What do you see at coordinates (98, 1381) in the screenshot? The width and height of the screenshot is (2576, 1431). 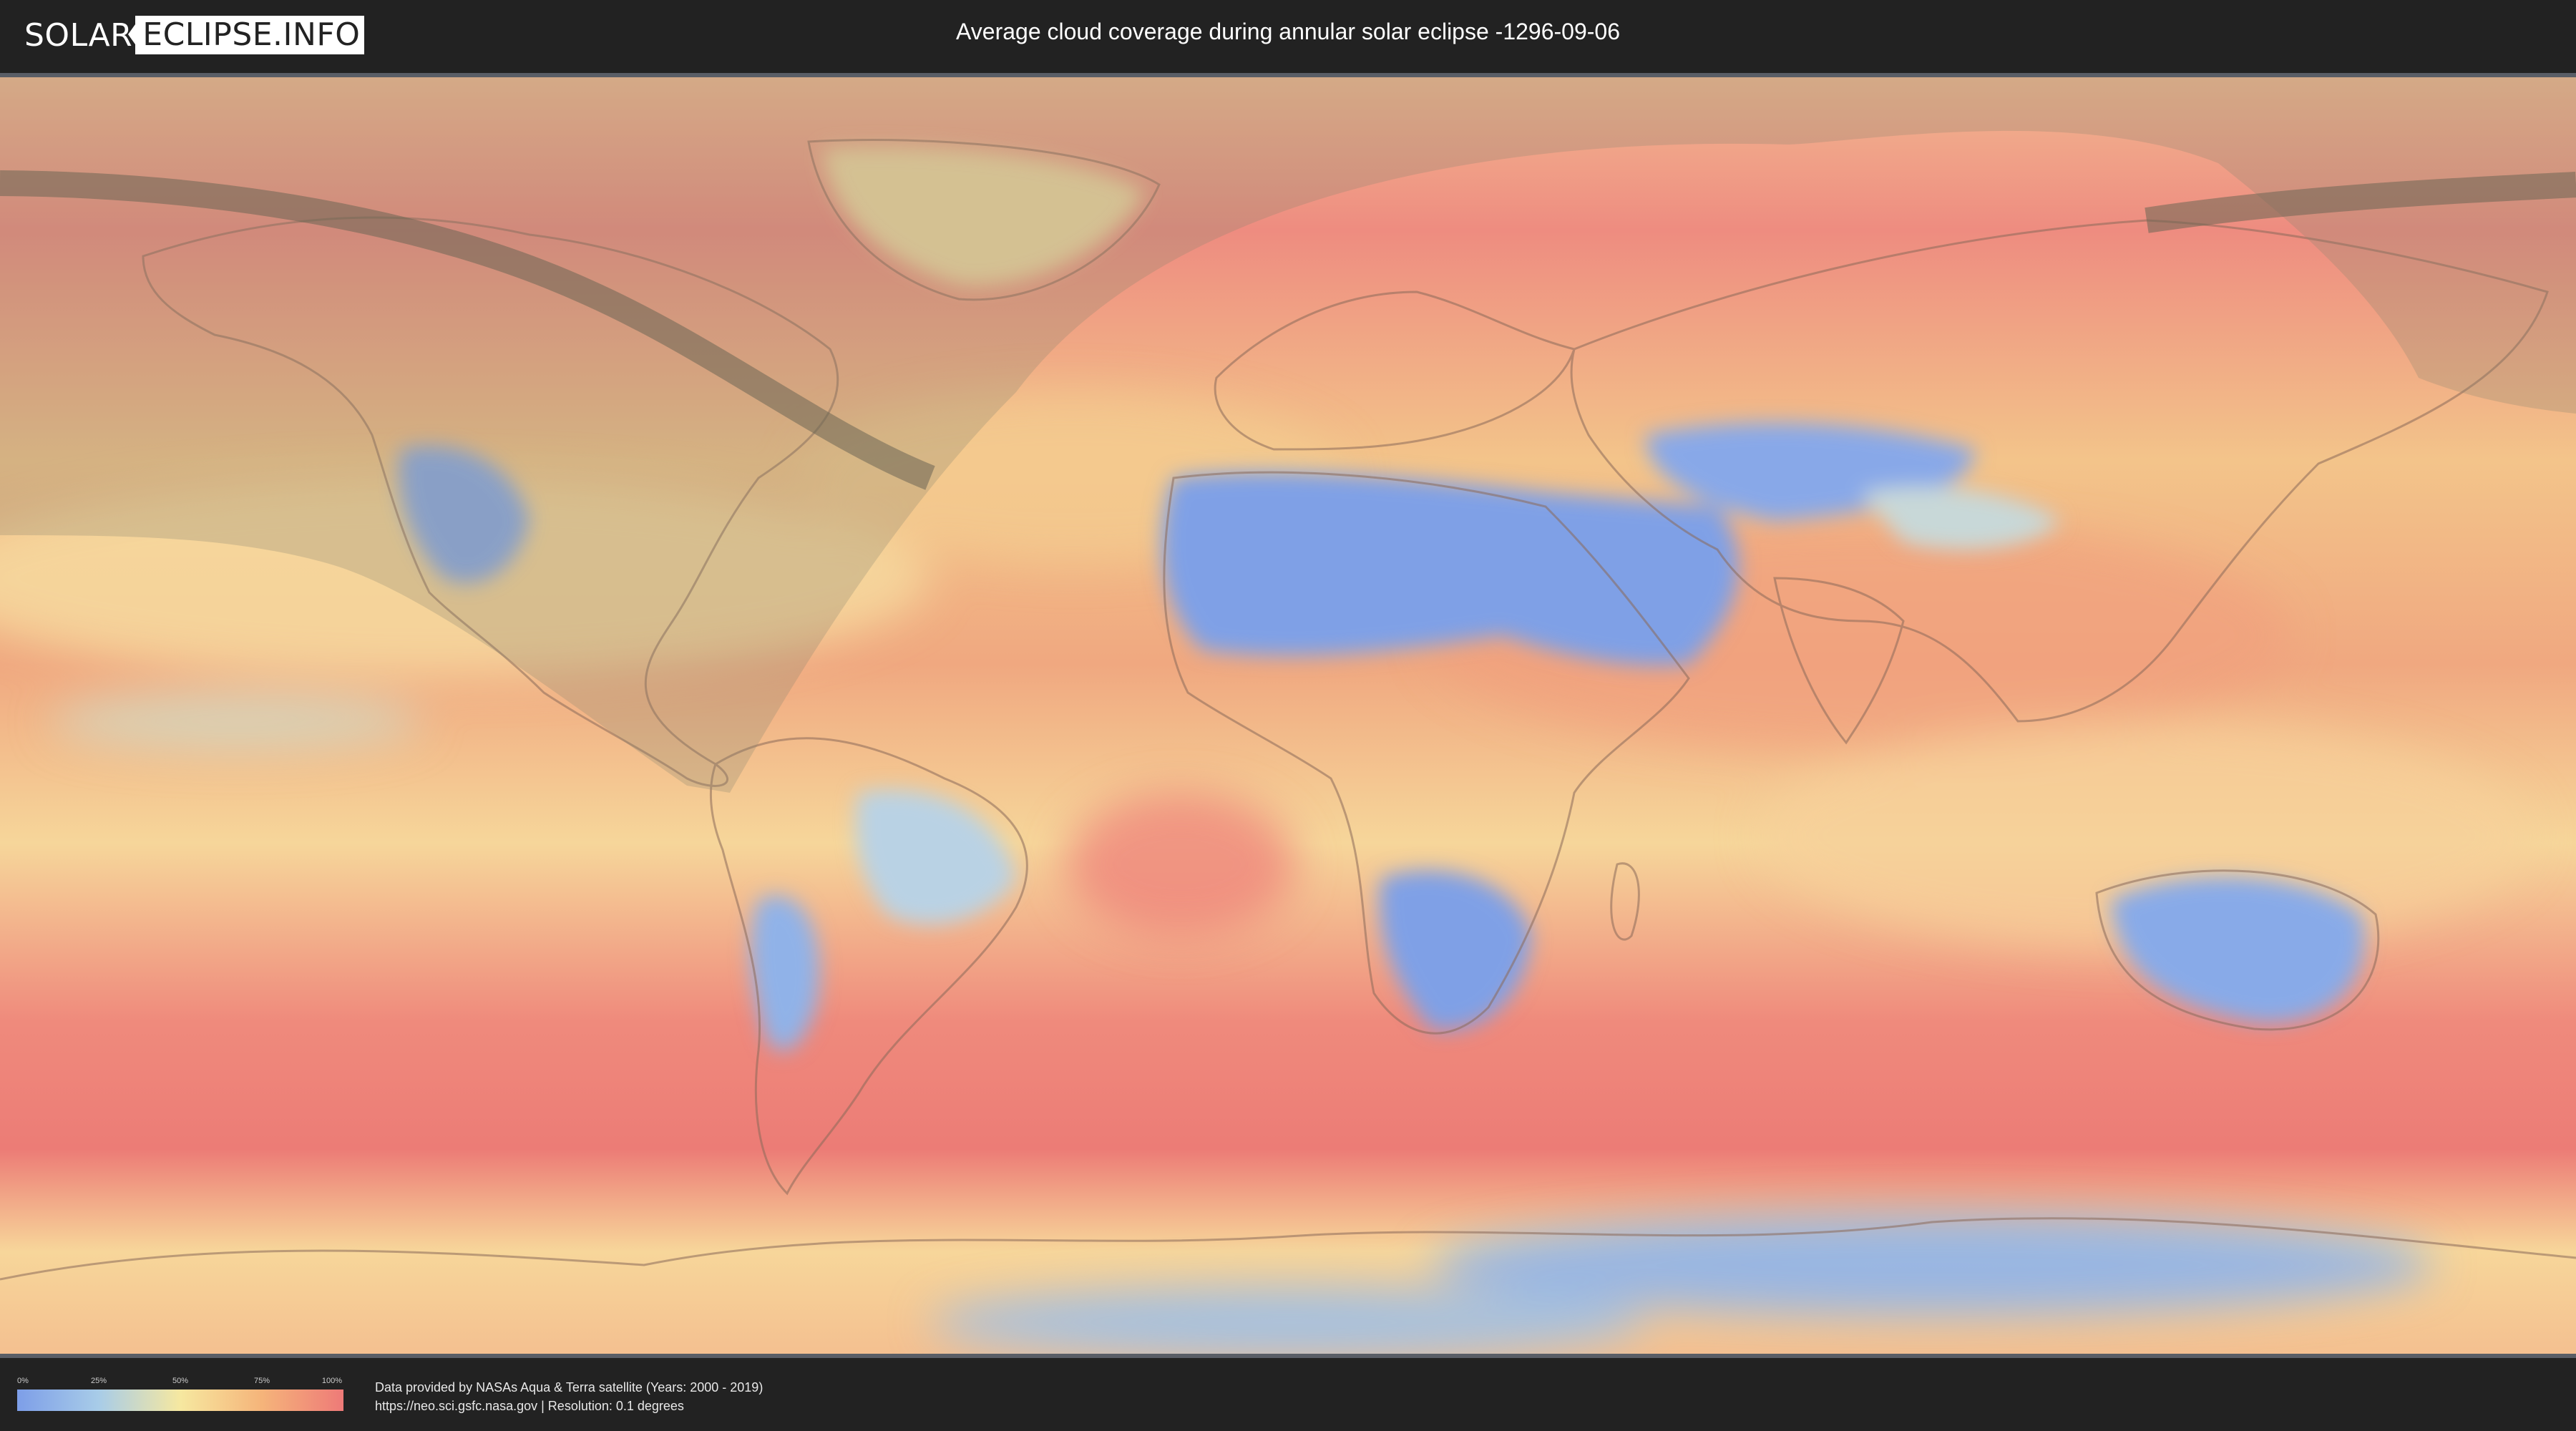 I see `legend-tick: 25%` at bounding box center [98, 1381].